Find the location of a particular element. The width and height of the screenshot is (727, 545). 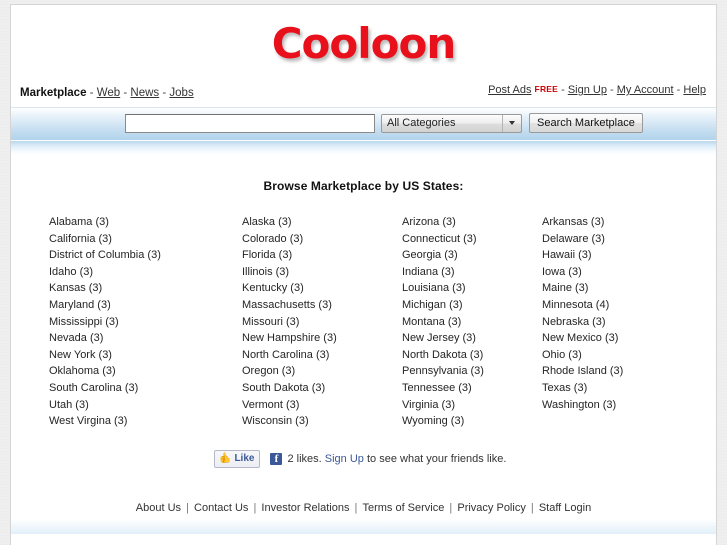

state-link: Alaska (3) is located at coordinates (322, 222).